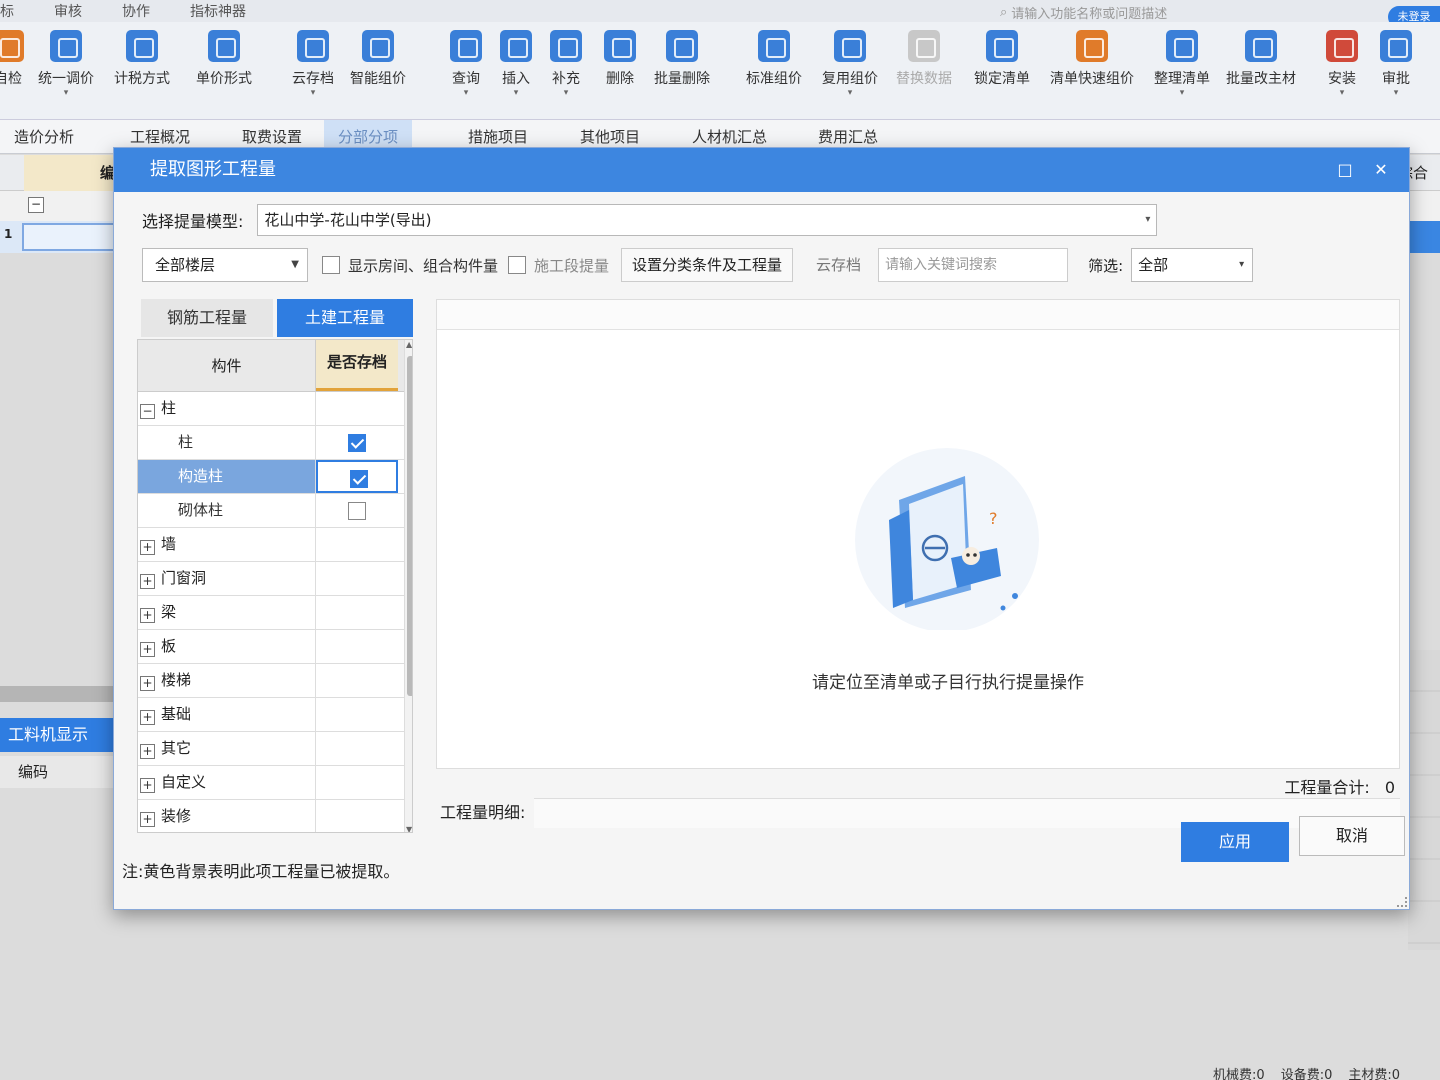  Describe the element at coordinates (218, 11) in the screenshot. I see `menu-item: 指标神器` at that location.